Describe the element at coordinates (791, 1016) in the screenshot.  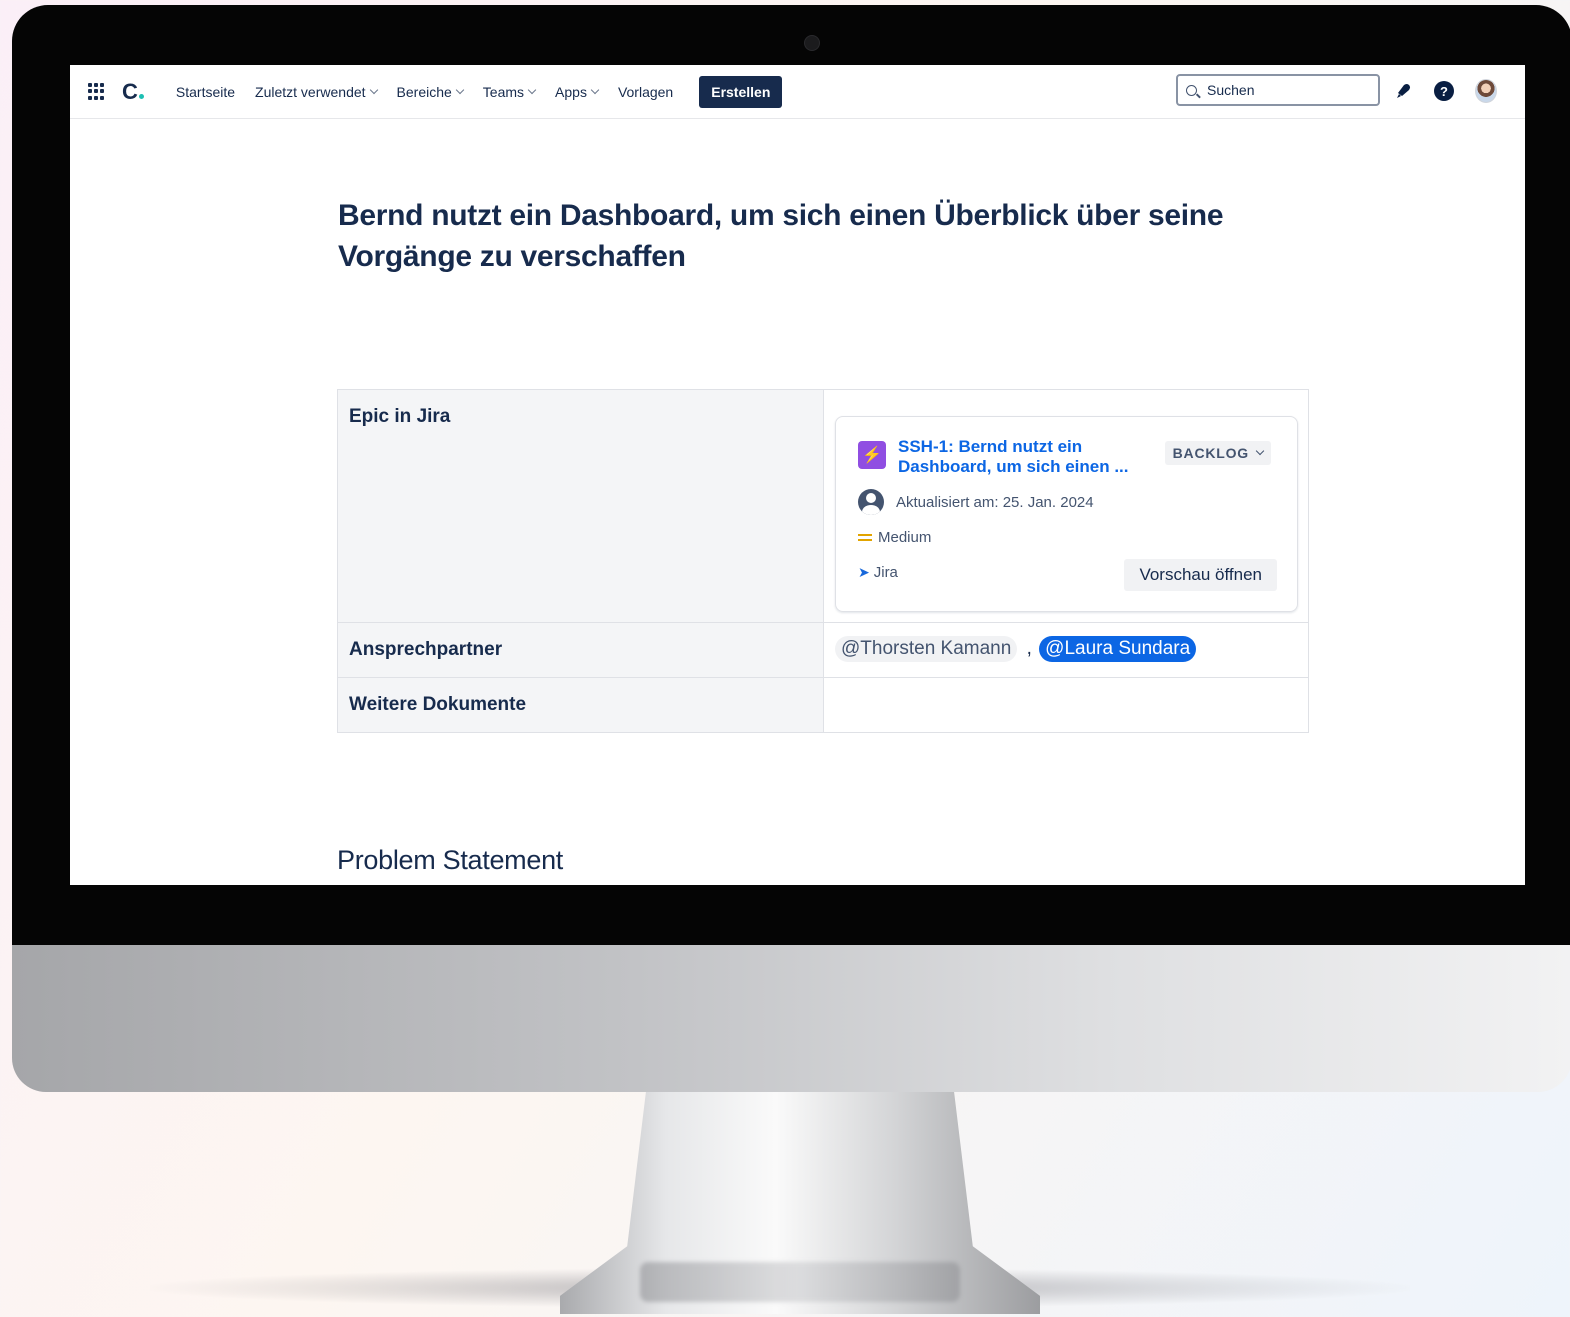
I see `monitor-chin` at that location.